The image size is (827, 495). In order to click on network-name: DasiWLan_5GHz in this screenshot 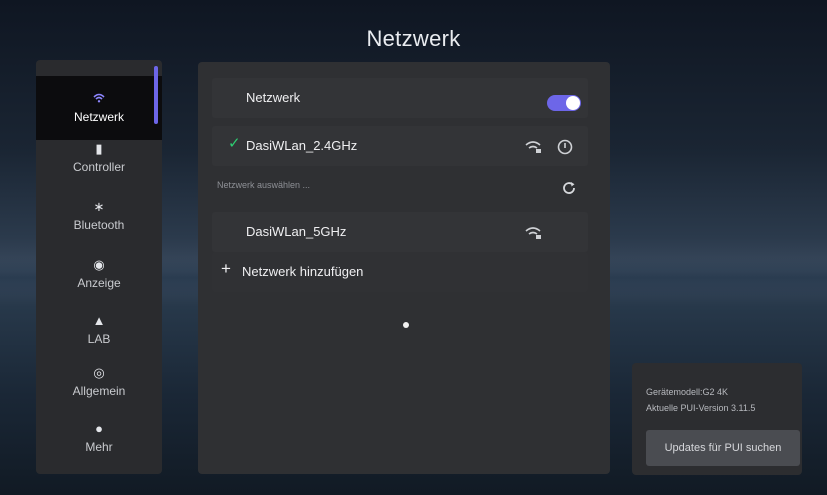, I will do `click(296, 231)`.